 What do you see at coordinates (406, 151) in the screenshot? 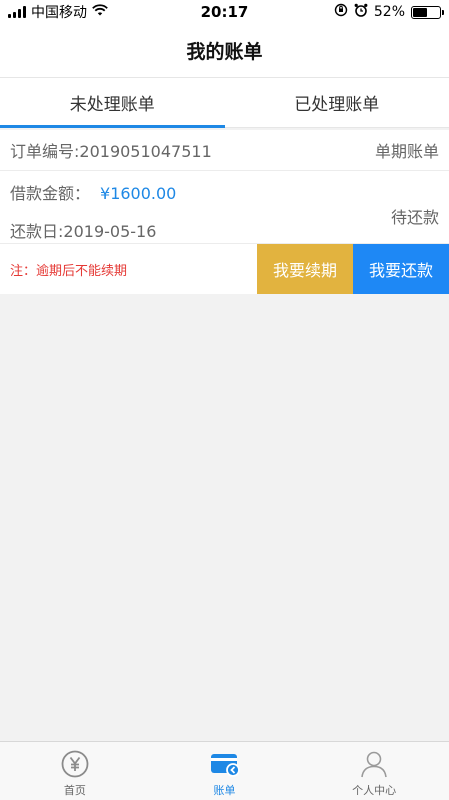
I see `bill-type: 单期账单` at bounding box center [406, 151].